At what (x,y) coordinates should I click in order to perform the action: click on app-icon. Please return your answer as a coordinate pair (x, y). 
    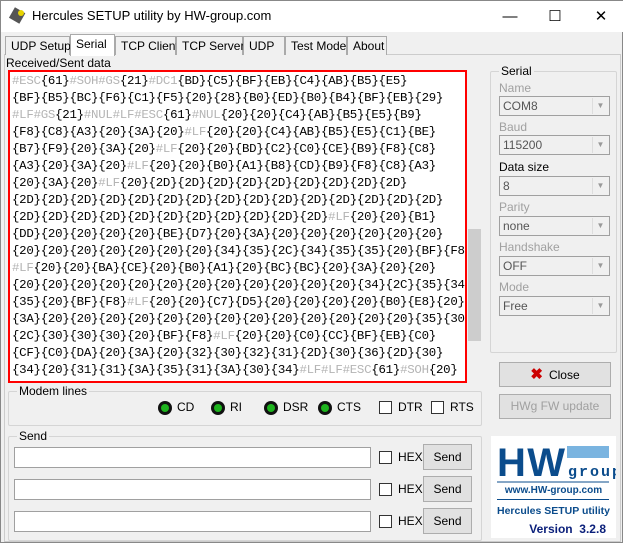
    Looking at the image, I should click on (17, 15).